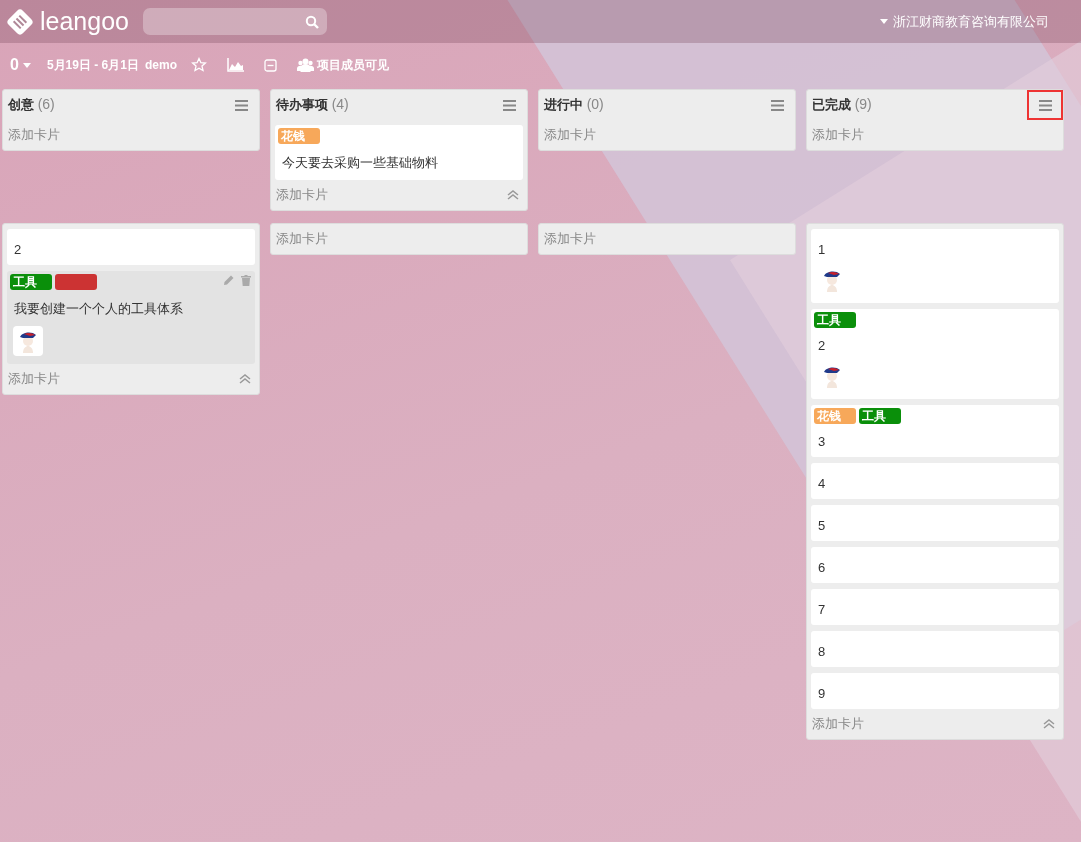 This screenshot has height=842, width=1081. I want to click on card-title: 5, so click(822, 525).